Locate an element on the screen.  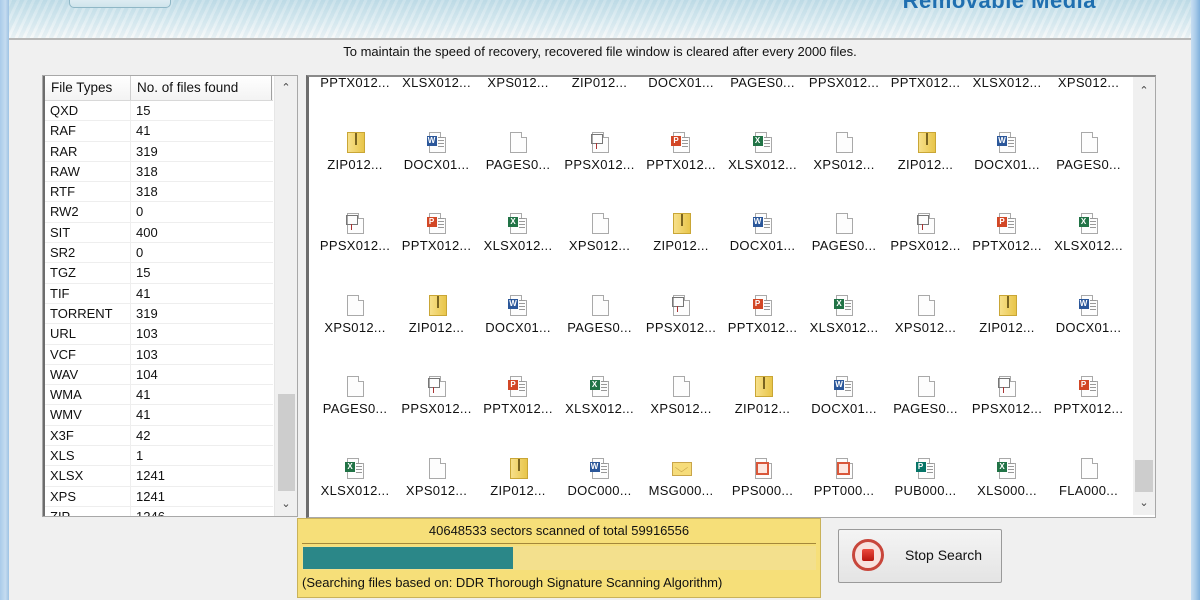
table-row: ZIP1246 is located at coordinates (159, 511).